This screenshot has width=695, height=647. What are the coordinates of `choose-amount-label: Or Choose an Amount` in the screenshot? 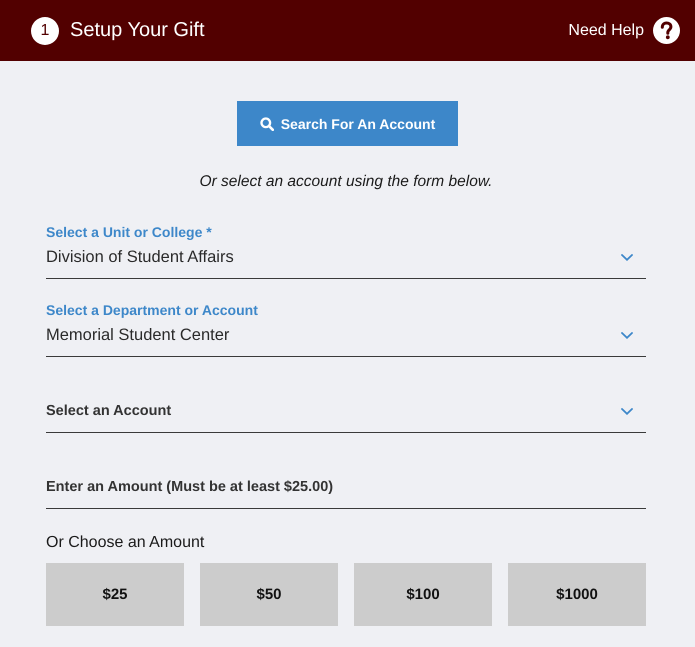 It's located at (125, 543).